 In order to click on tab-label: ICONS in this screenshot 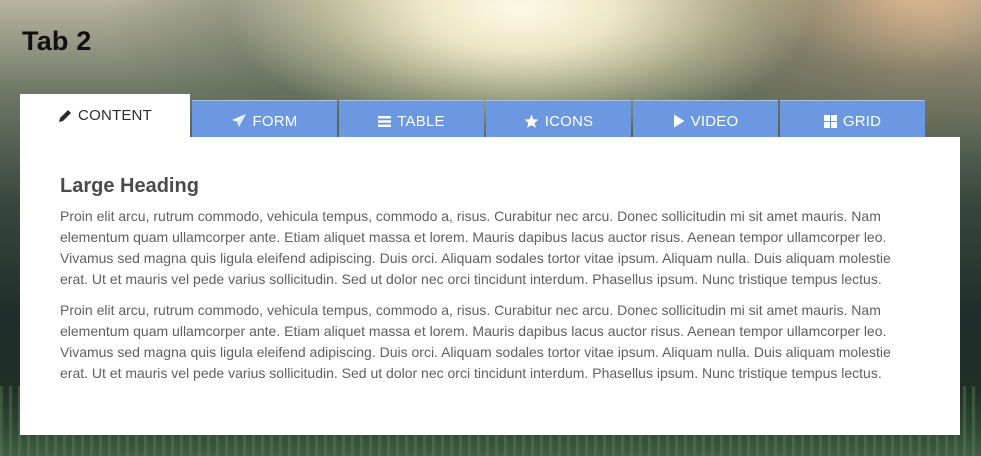, I will do `click(569, 121)`.